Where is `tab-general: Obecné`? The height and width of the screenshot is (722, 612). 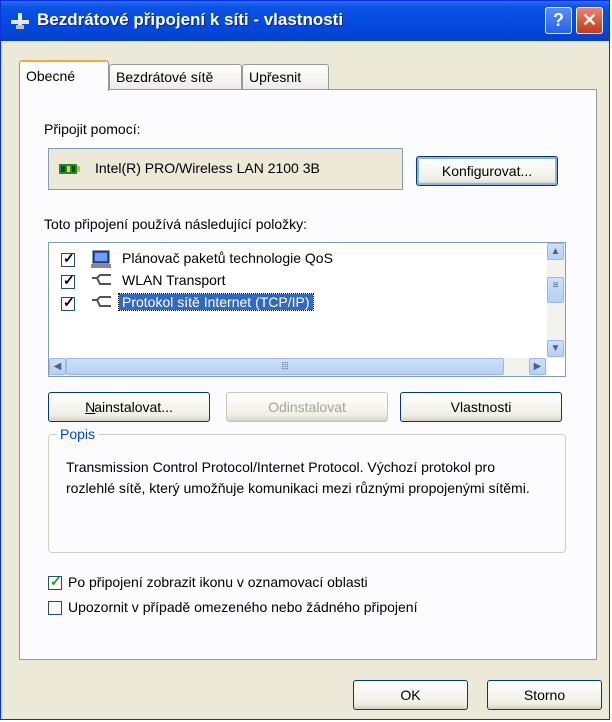 tab-general: Obecné is located at coordinates (64, 75).